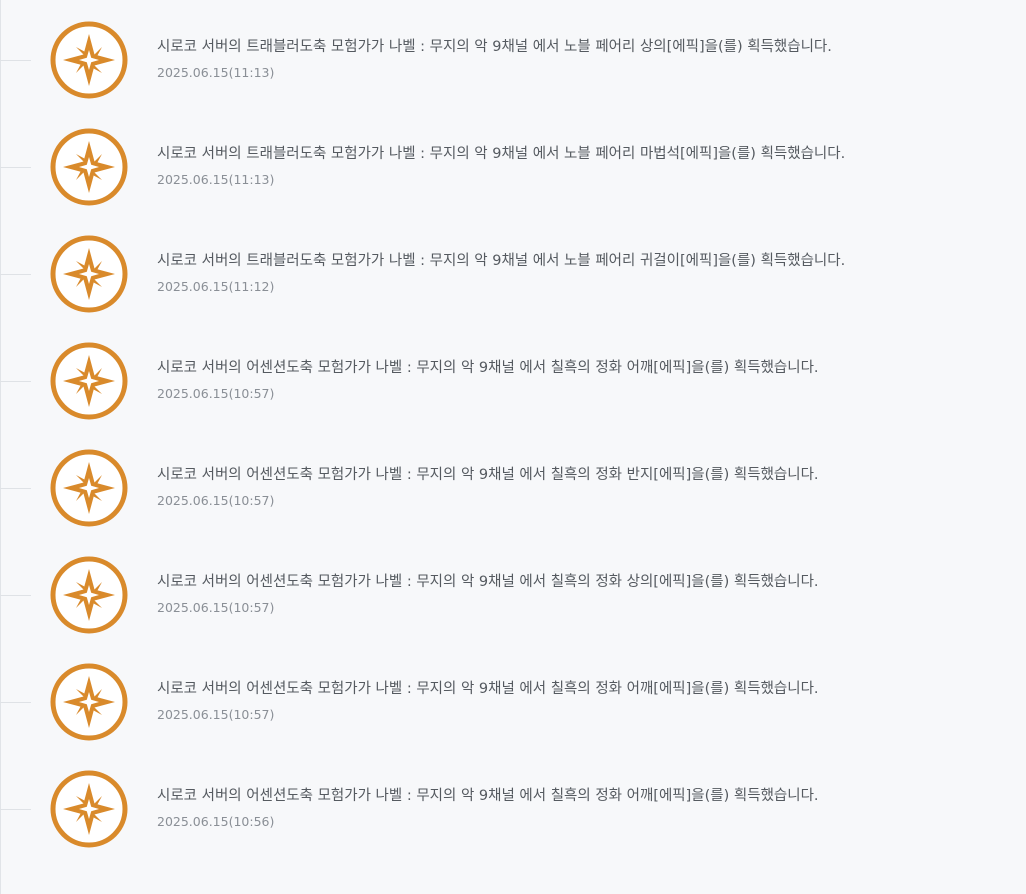  I want to click on drop-timestamp: 2025.06.15(11:12), so click(216, 286).